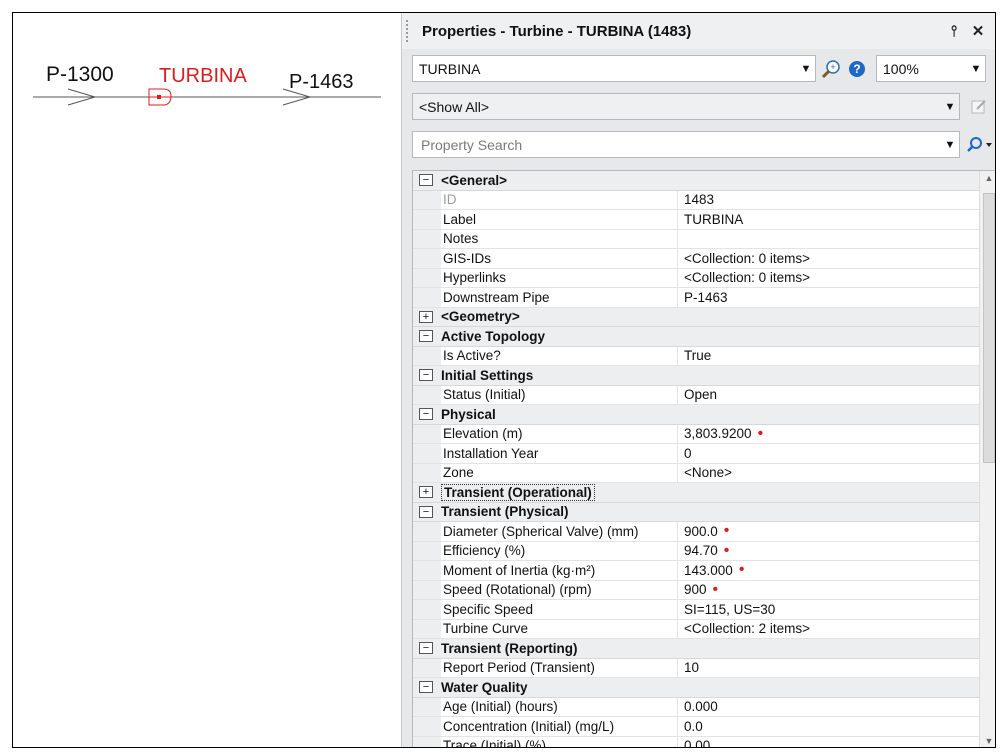  Describe the element at coordinates (987, 178) in the screenshot. I see `scroll-up-icon: ▲` at that location.